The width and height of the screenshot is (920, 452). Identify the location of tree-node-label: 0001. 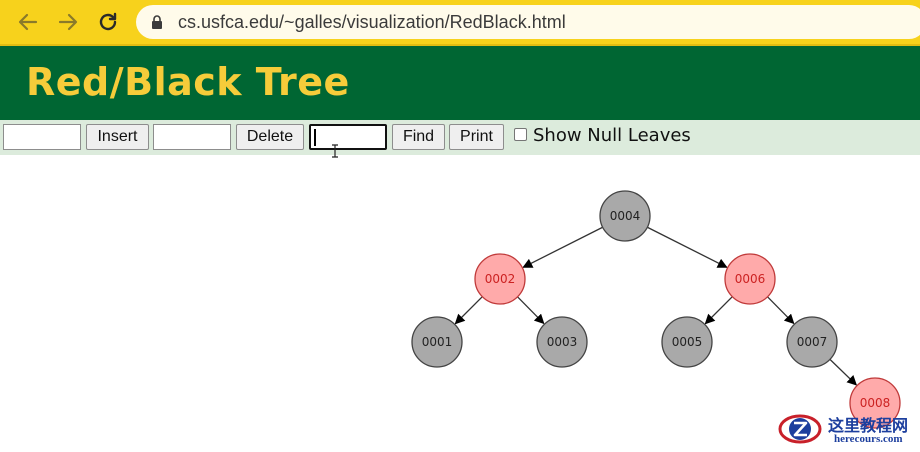
(437, 342).